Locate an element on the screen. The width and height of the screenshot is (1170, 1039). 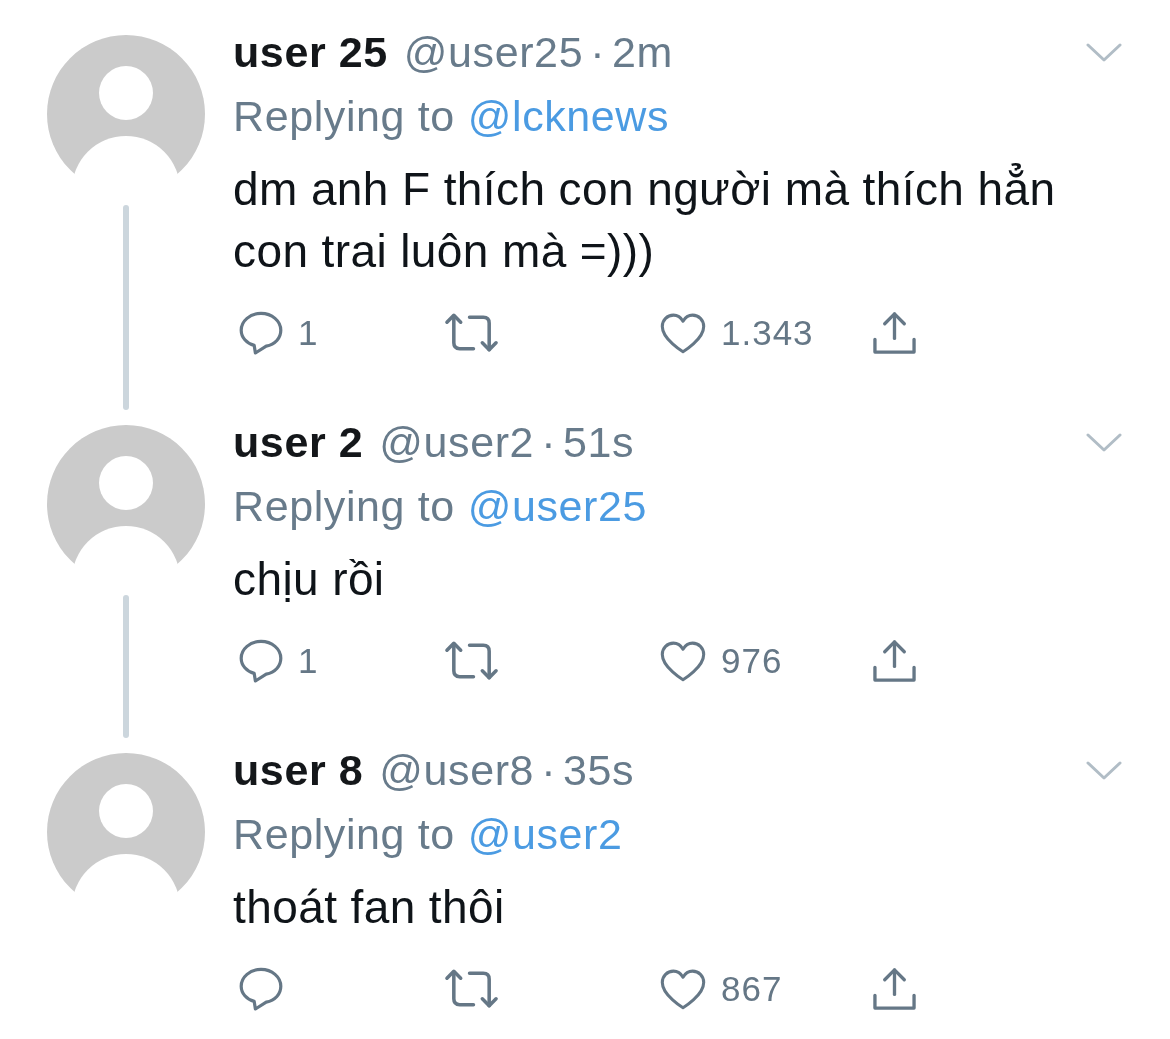
user-handle: @user25 is located at coordinates (493, 52).